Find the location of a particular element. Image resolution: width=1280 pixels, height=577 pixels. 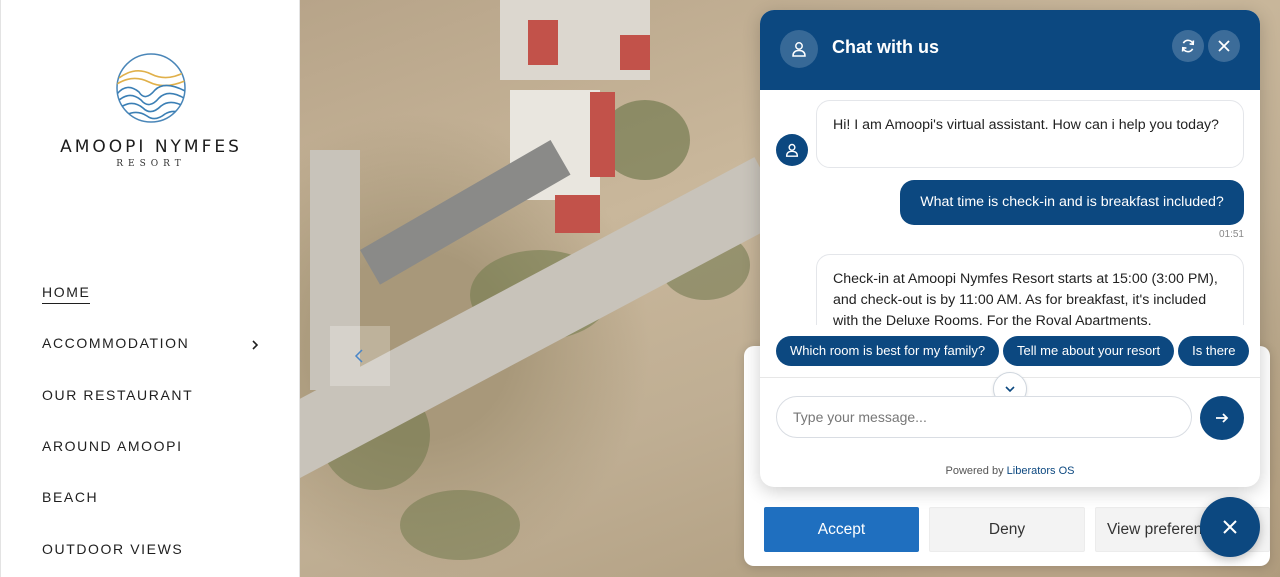

wave-sun-logo-icon is located at coordinates (151, 88).